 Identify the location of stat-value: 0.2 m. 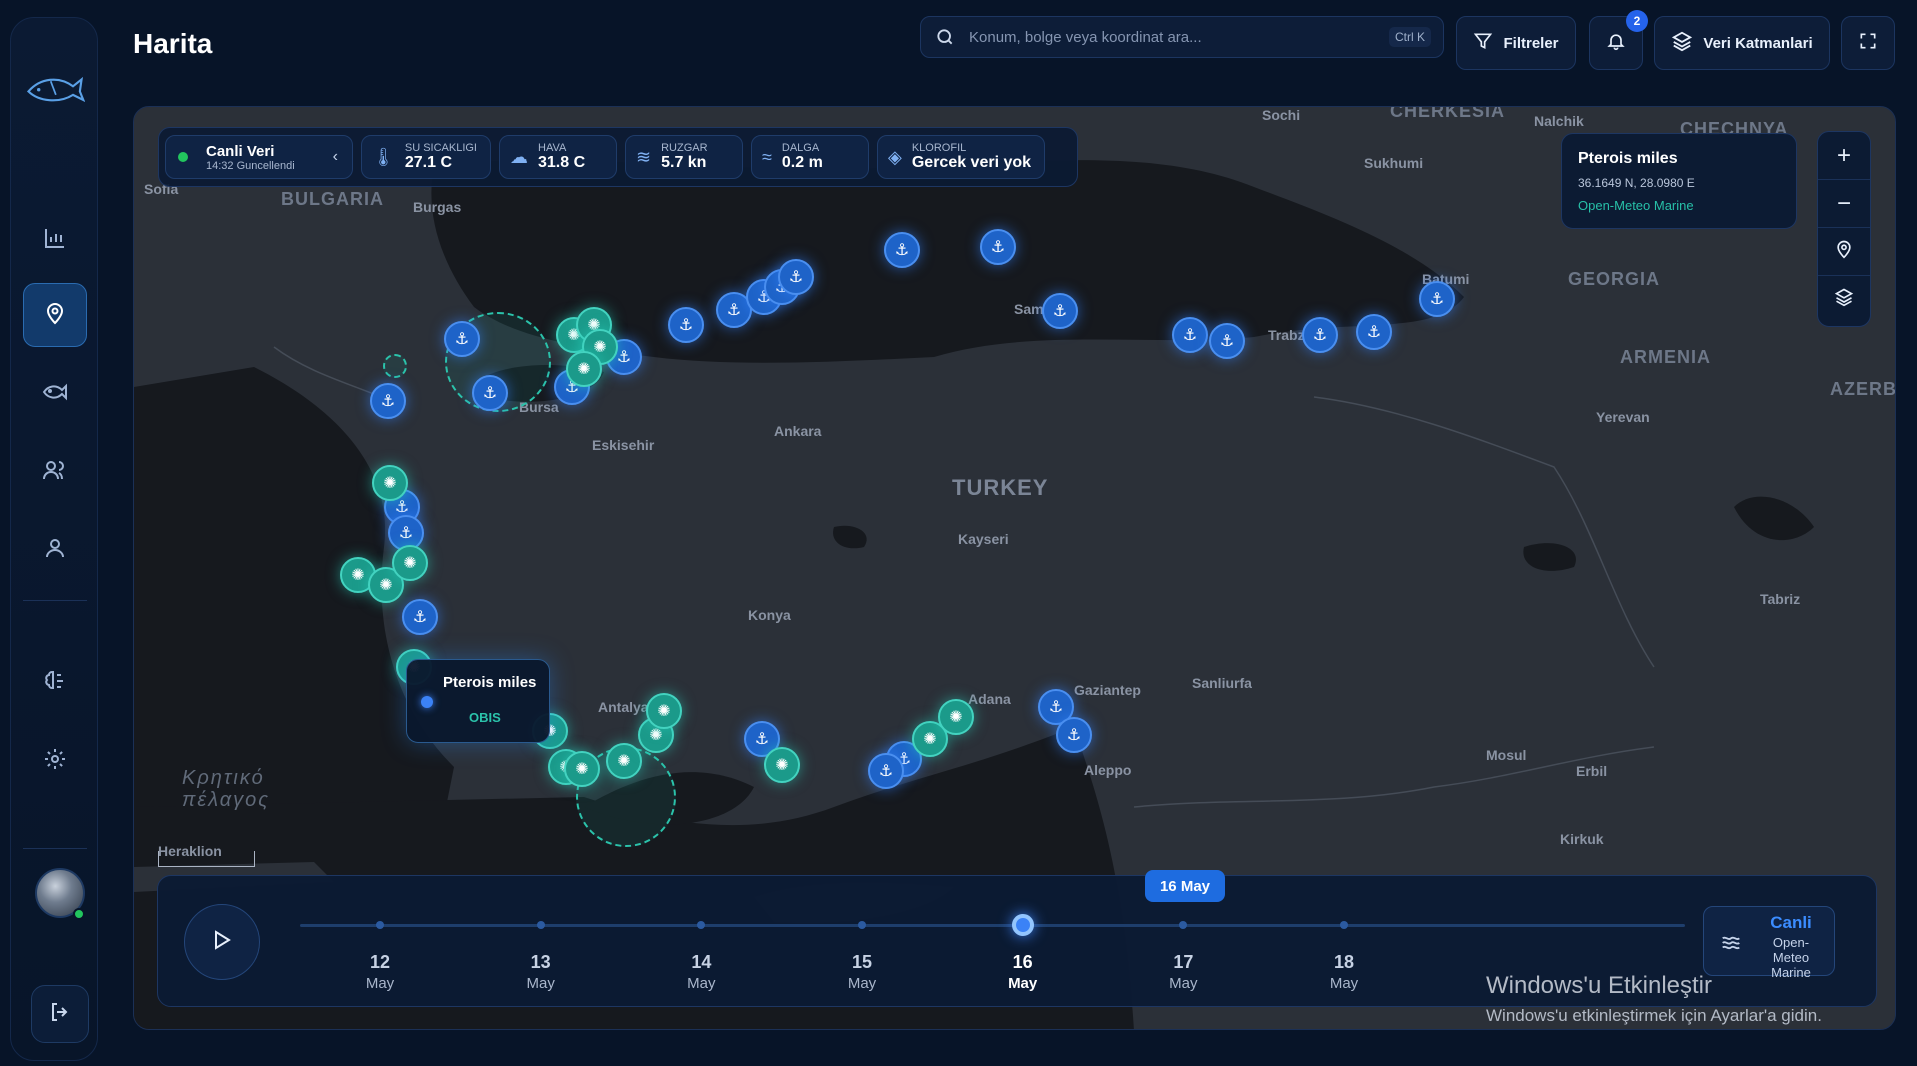
(802, 162).